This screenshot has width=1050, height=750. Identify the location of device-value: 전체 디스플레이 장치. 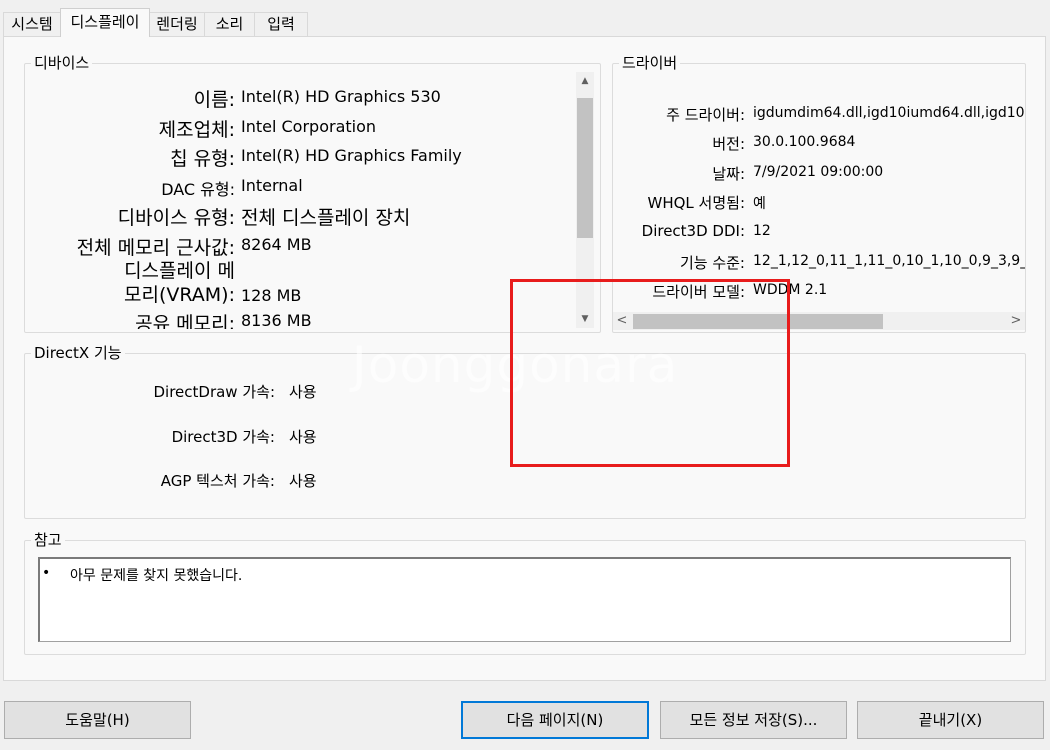
(326, 218).